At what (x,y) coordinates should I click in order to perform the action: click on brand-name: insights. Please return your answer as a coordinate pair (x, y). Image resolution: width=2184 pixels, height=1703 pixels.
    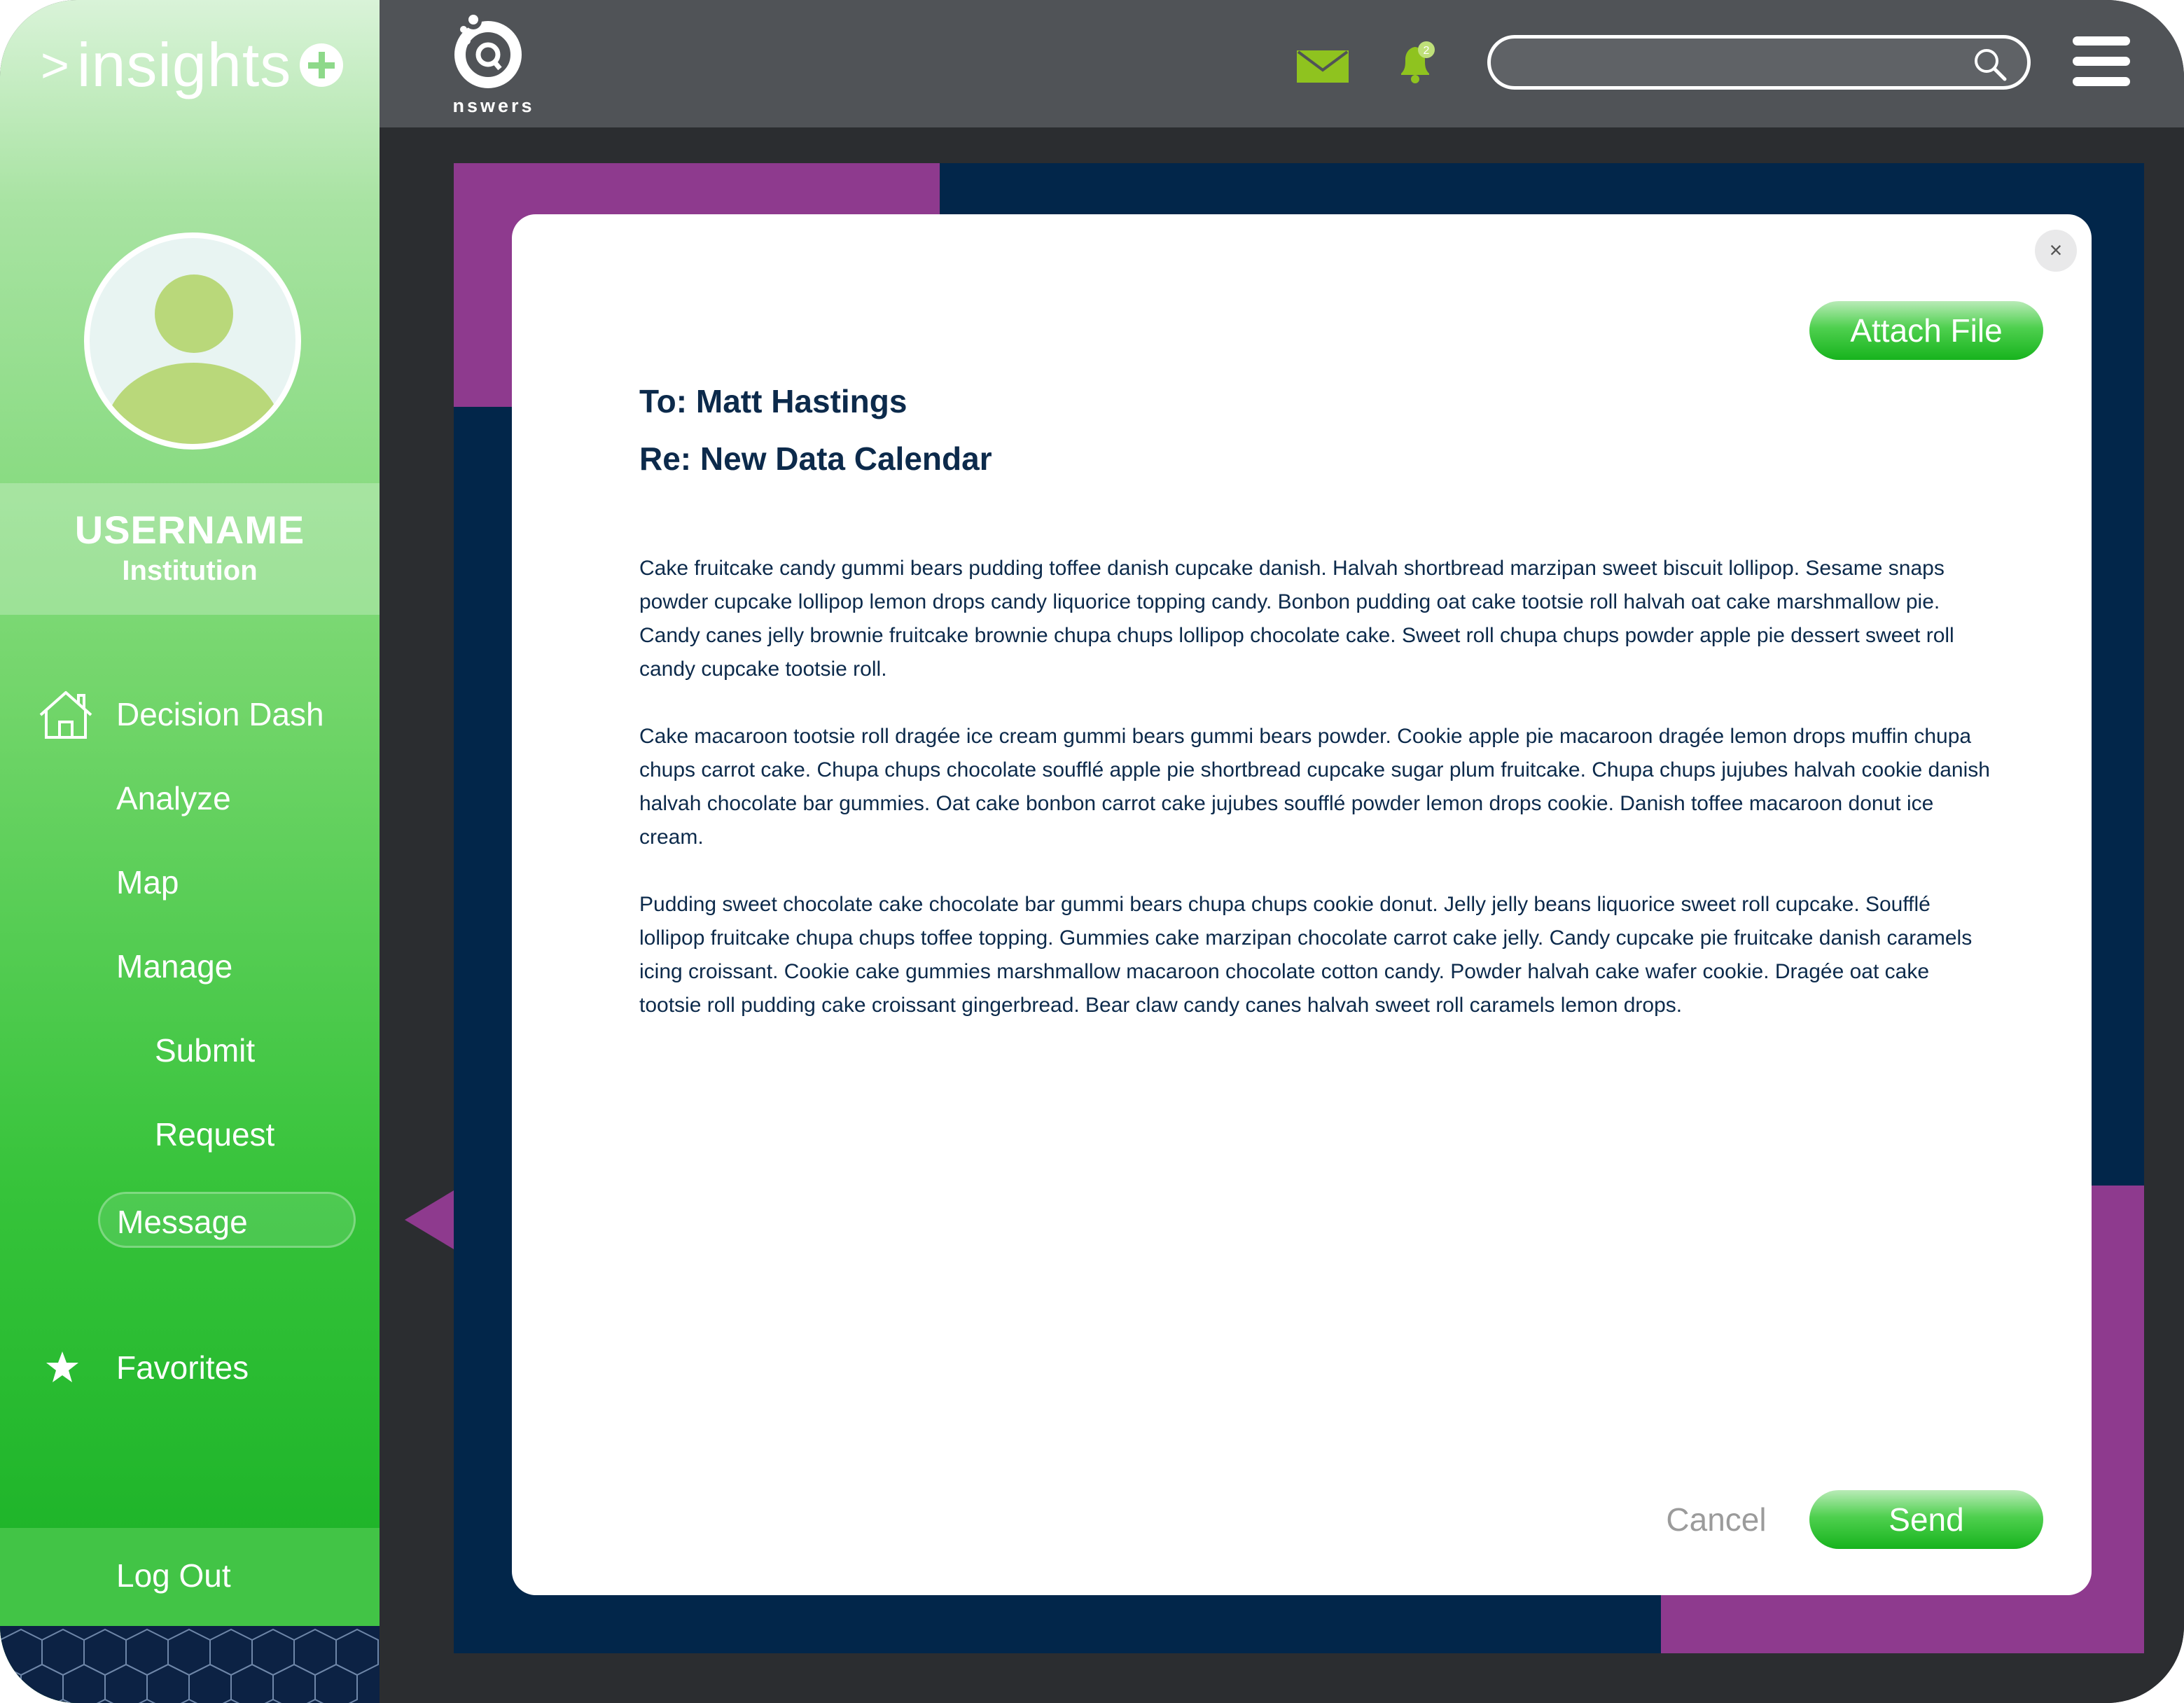
    Looking at the image, I should click on (184, 64).